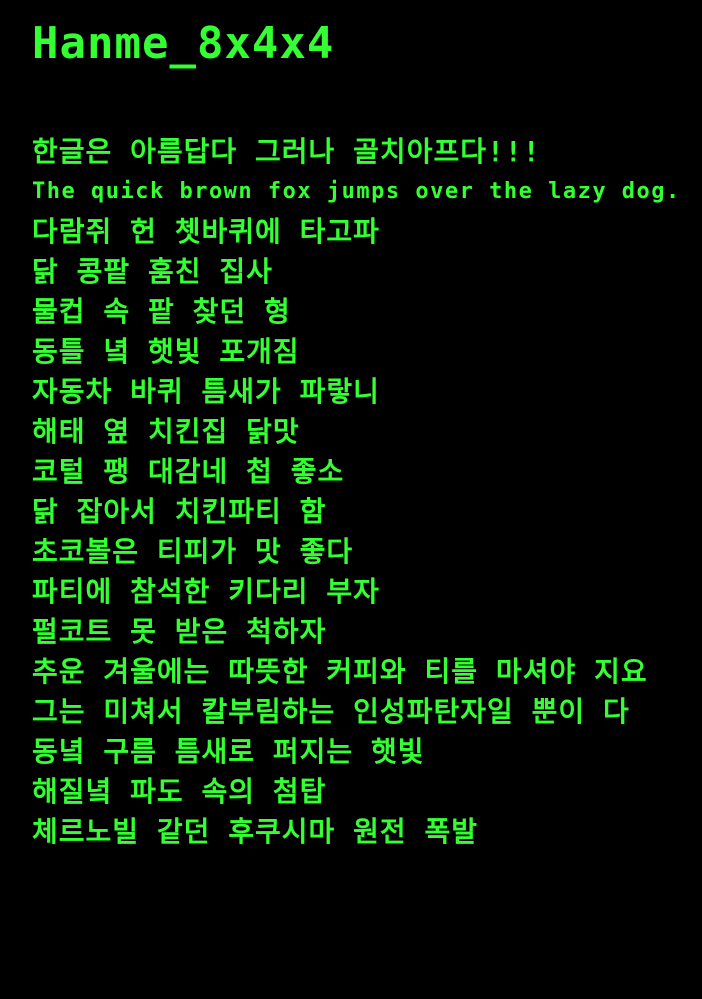  I want to click on specimen-line: 한글은 아름답다 그러나 골치아프다!!!, so click(286, 151).